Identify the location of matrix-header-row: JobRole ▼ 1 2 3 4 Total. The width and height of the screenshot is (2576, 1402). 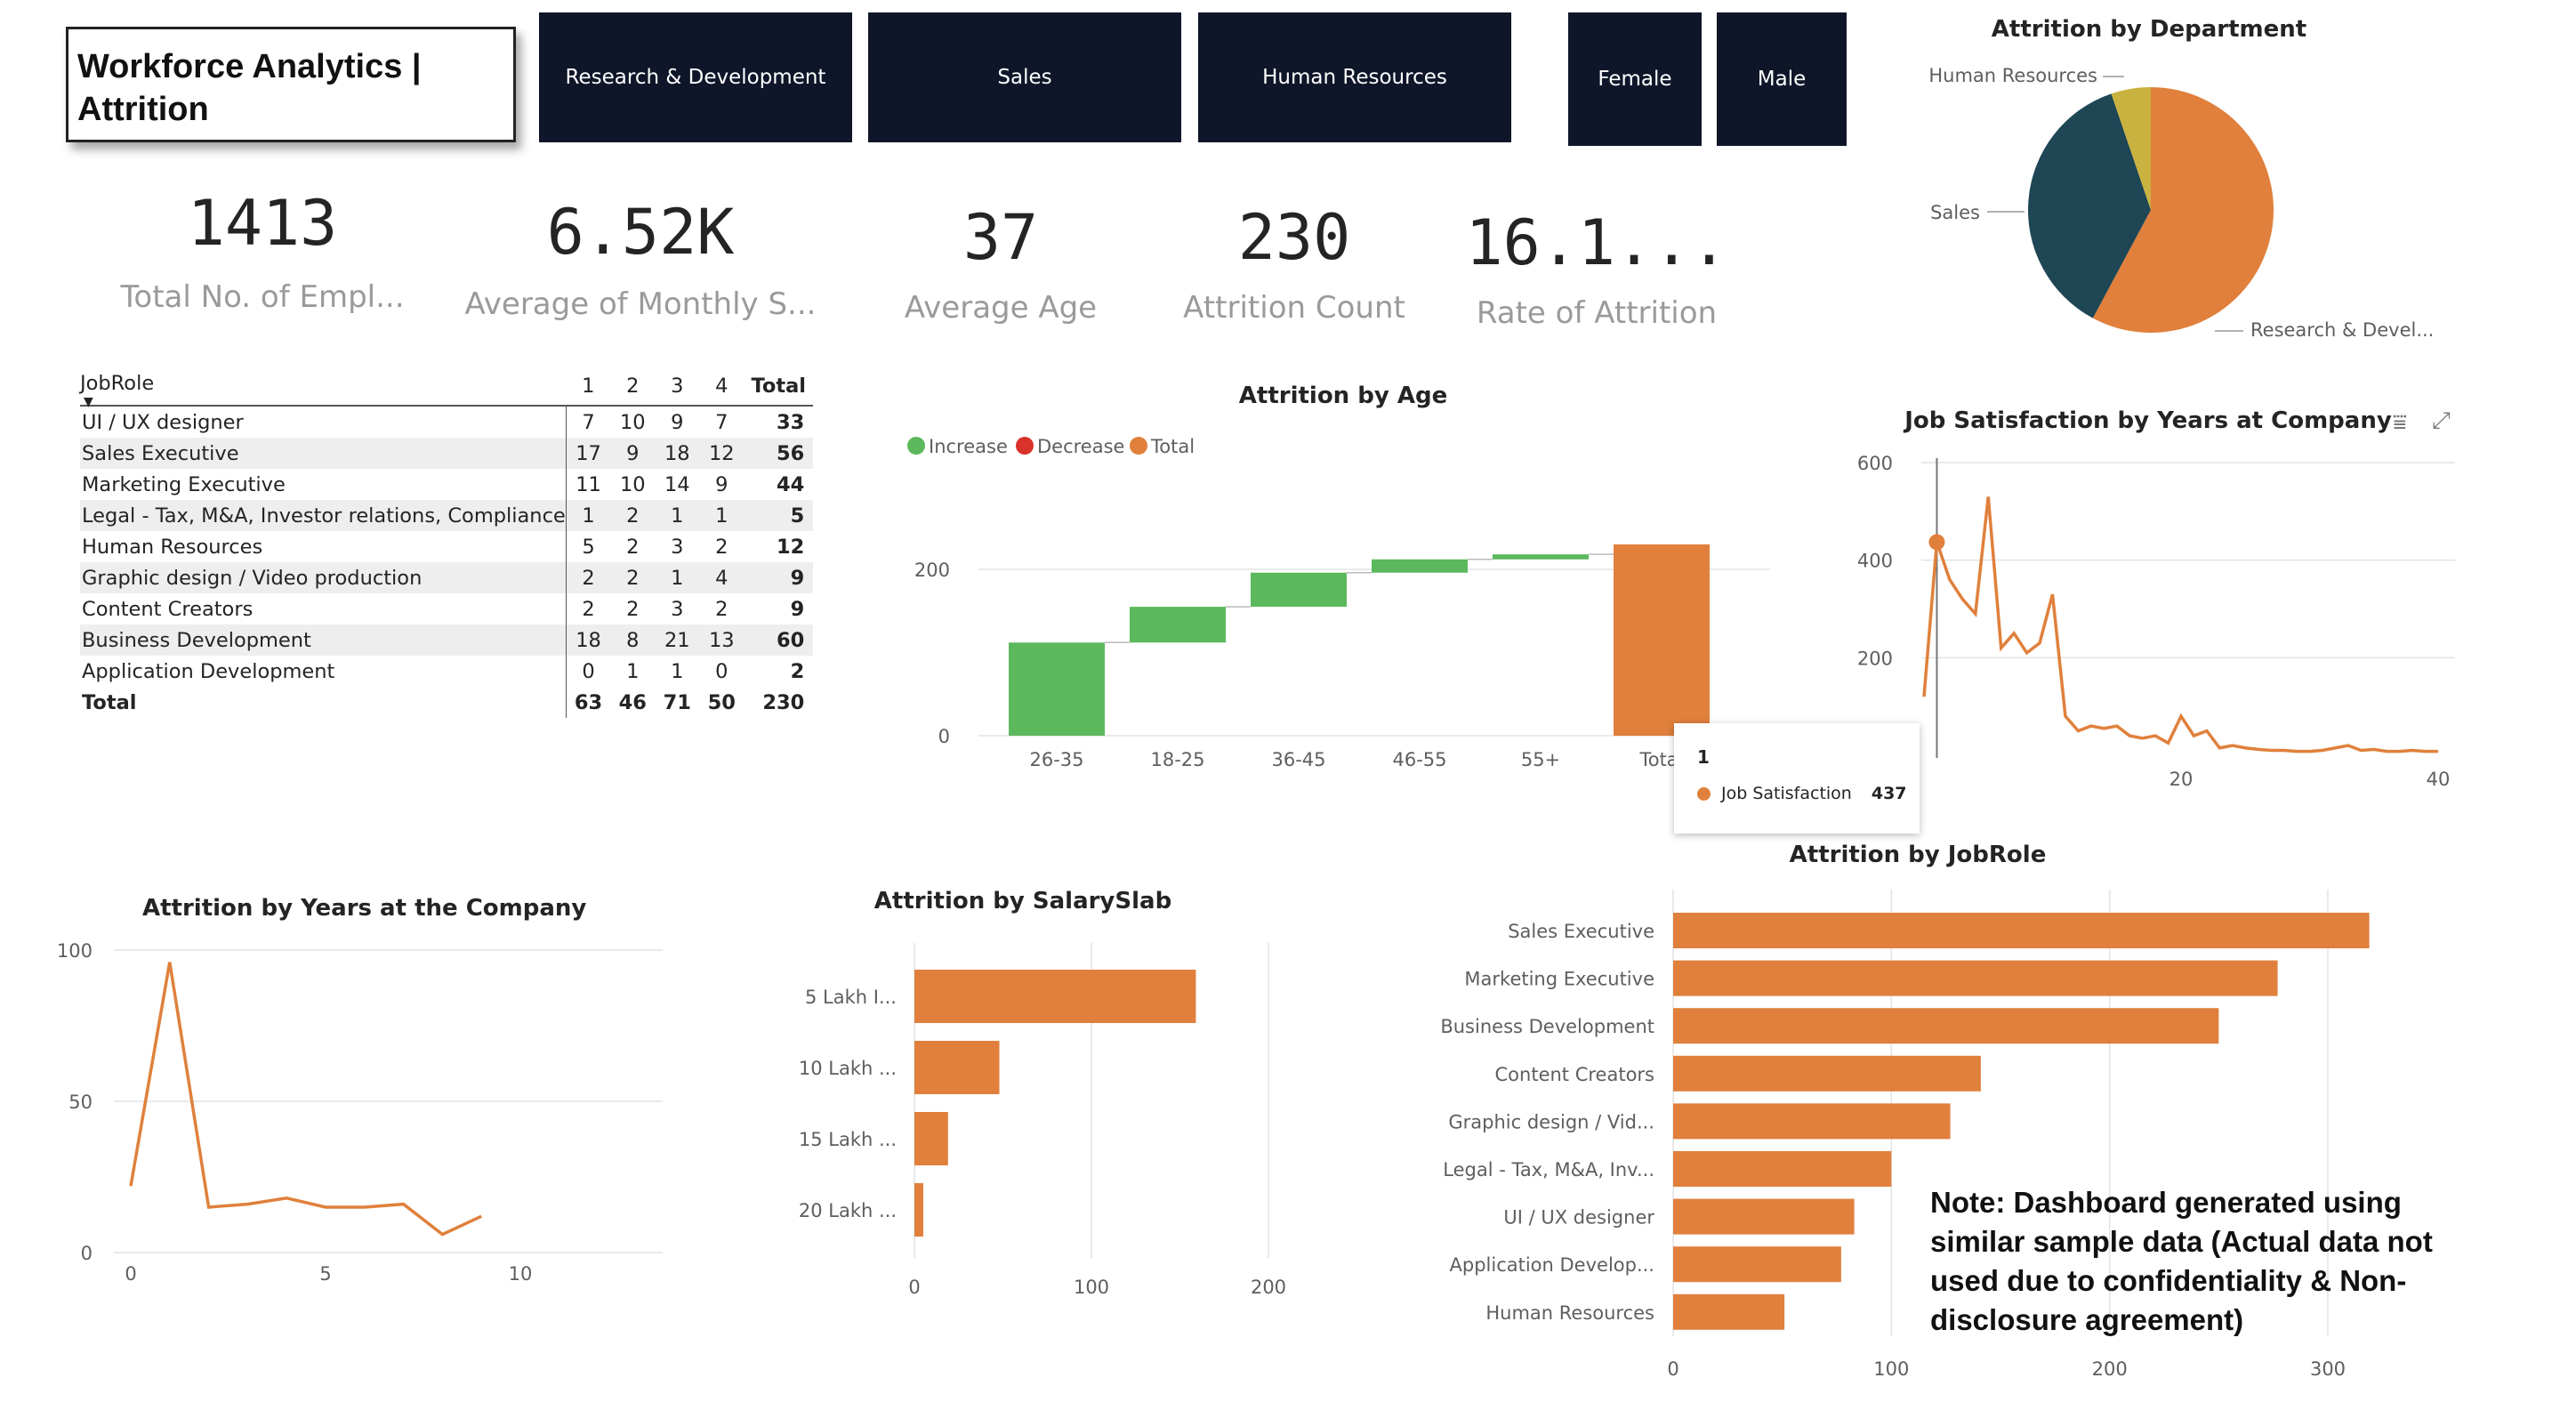
(447, 388).